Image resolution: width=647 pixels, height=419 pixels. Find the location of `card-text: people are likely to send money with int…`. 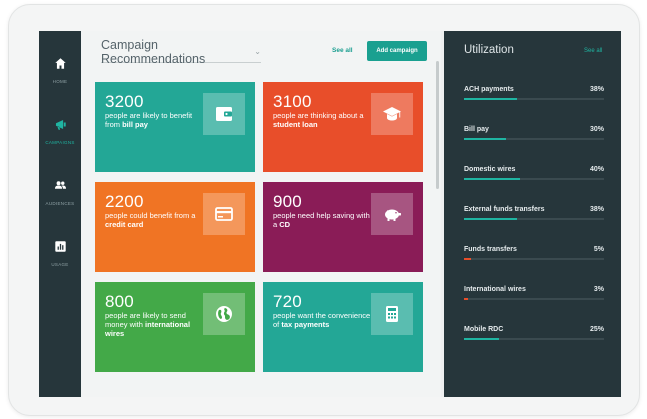

card-text: people are likely to send money with int… is located at coordinates (148, 324).